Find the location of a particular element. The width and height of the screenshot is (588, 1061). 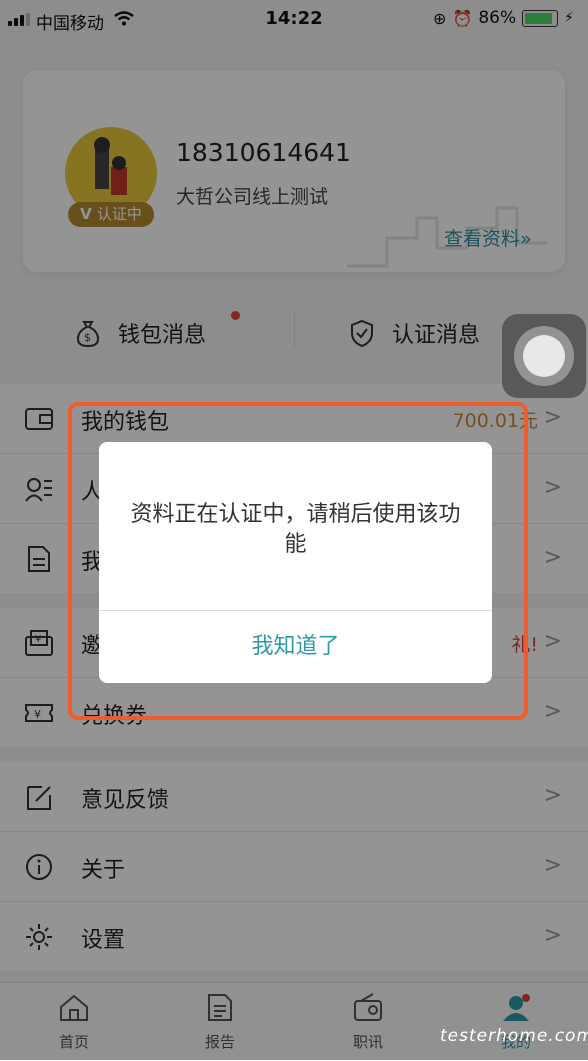

assistive-touch-button is located at coordinates (544, 356).